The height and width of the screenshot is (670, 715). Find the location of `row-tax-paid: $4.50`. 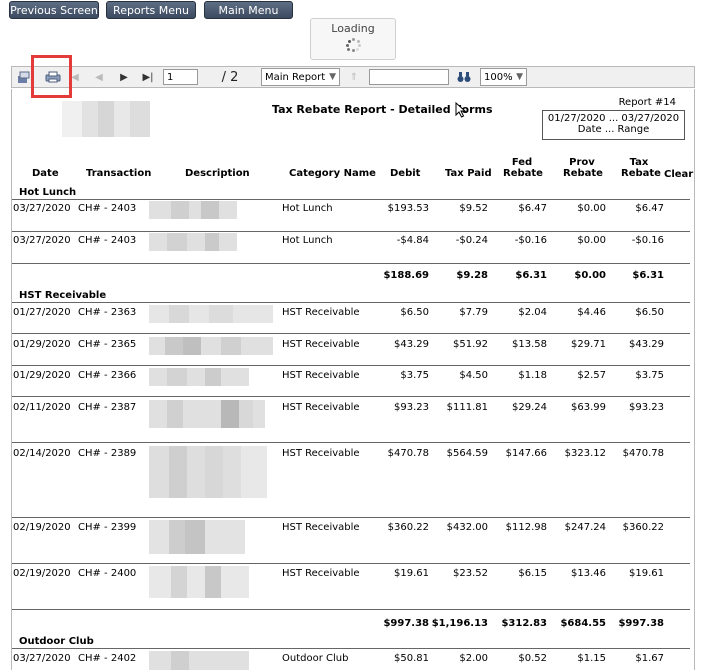

row-tax-paid: $4.50 is located at coordinates (473, 375).